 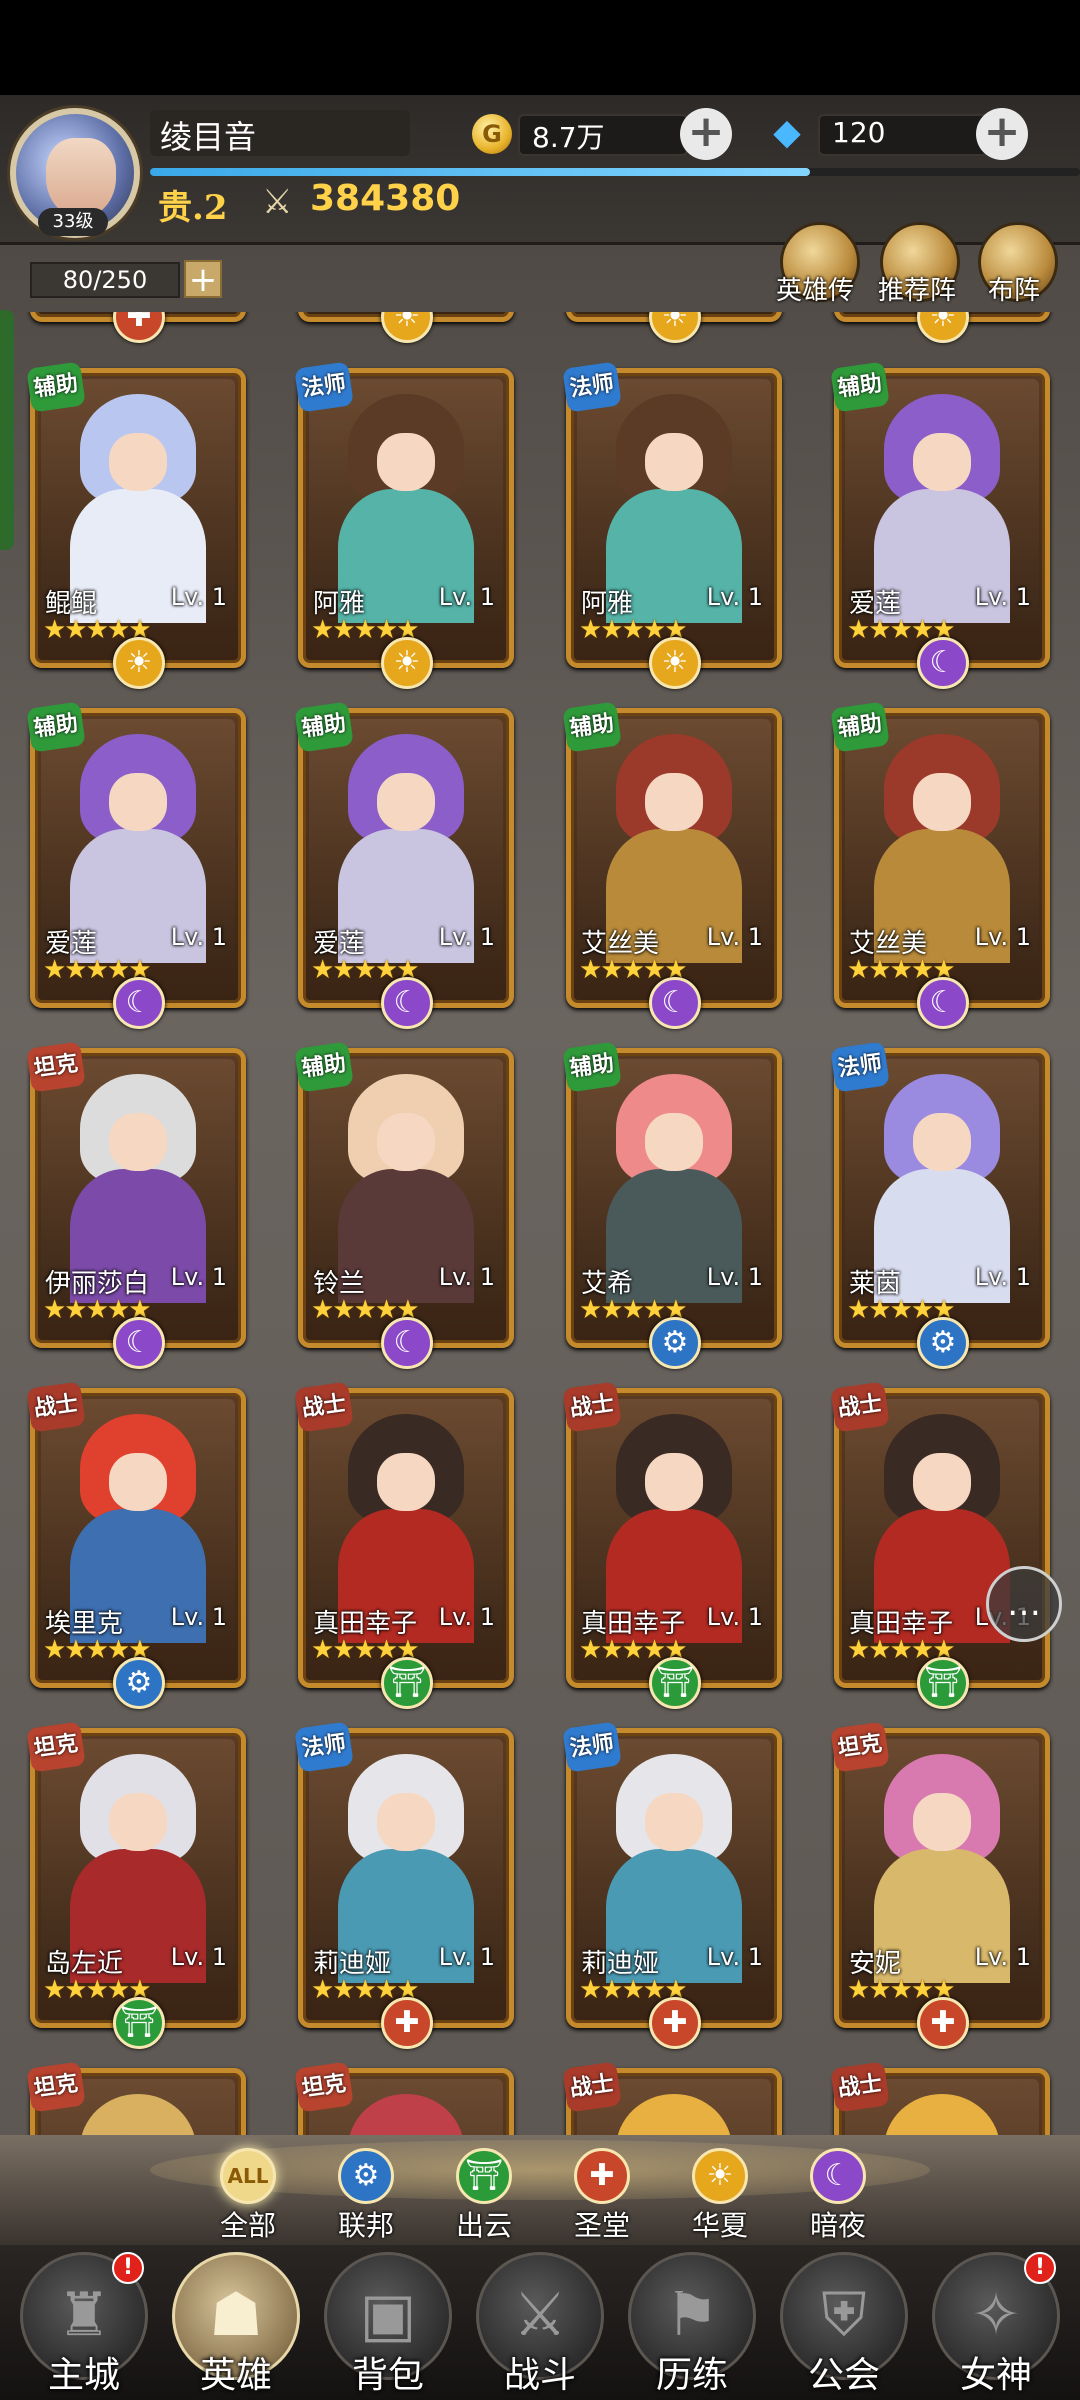 I want to click on filter-label: 华夏, so click(x=719, y=2225).